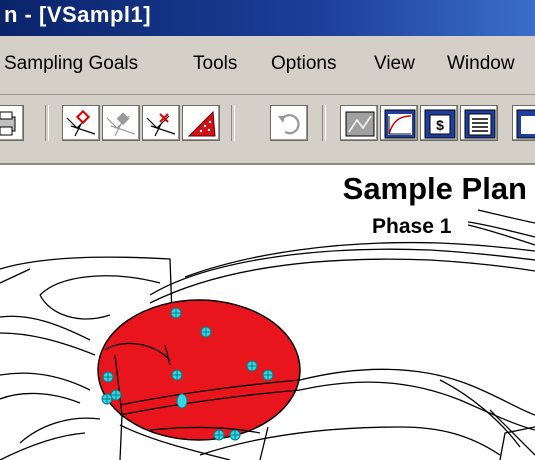  What do you see at coordinates (267, 18) in the screenshot?
I see `title-bar: n - [VSampl1]` at bounding box center [267, 18].